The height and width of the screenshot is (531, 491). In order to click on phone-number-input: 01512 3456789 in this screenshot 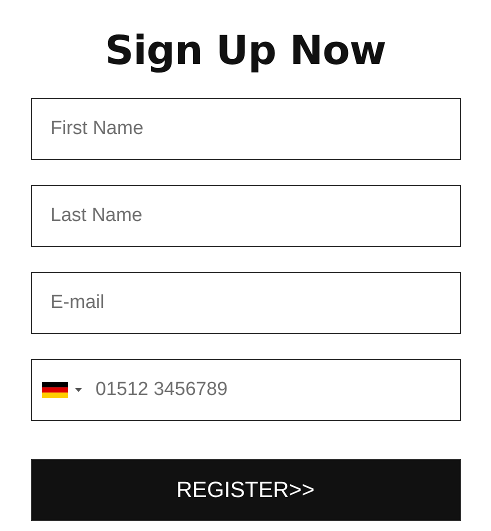, I will do `click(278, 390)`.